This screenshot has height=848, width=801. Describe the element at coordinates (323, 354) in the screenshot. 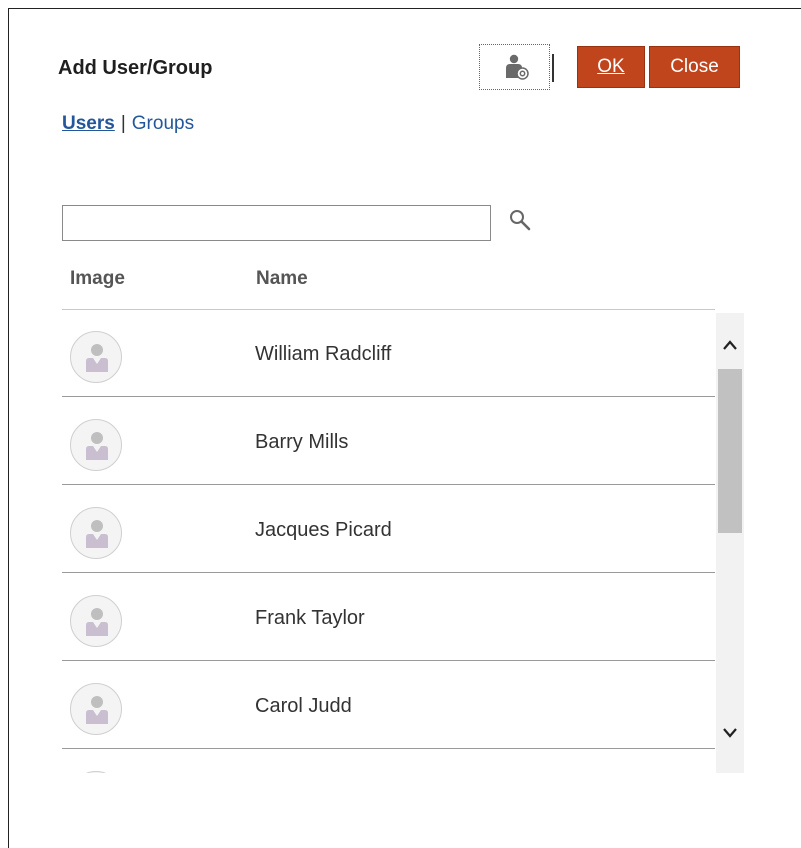

I see `user-name: William Radcliff` at that location.